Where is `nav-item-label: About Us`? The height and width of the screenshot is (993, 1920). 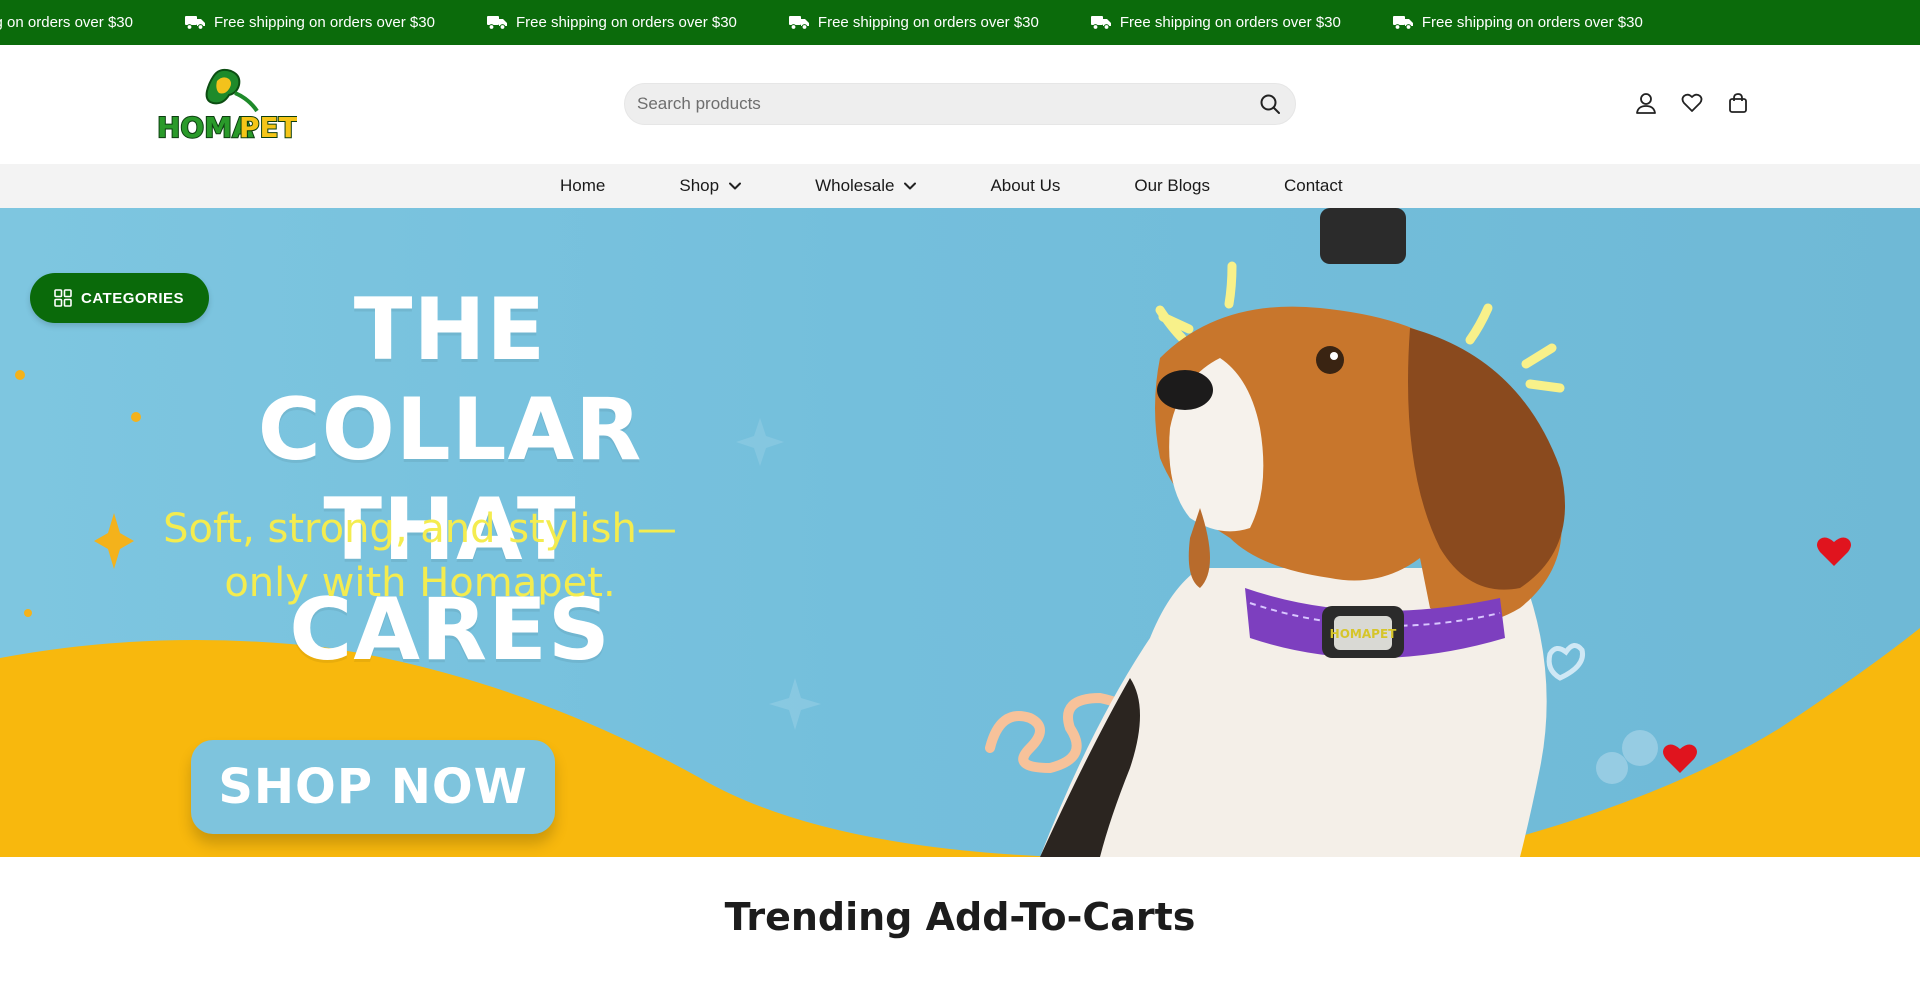 nav-item-label: About Us is located at coordinates (1025, 185).